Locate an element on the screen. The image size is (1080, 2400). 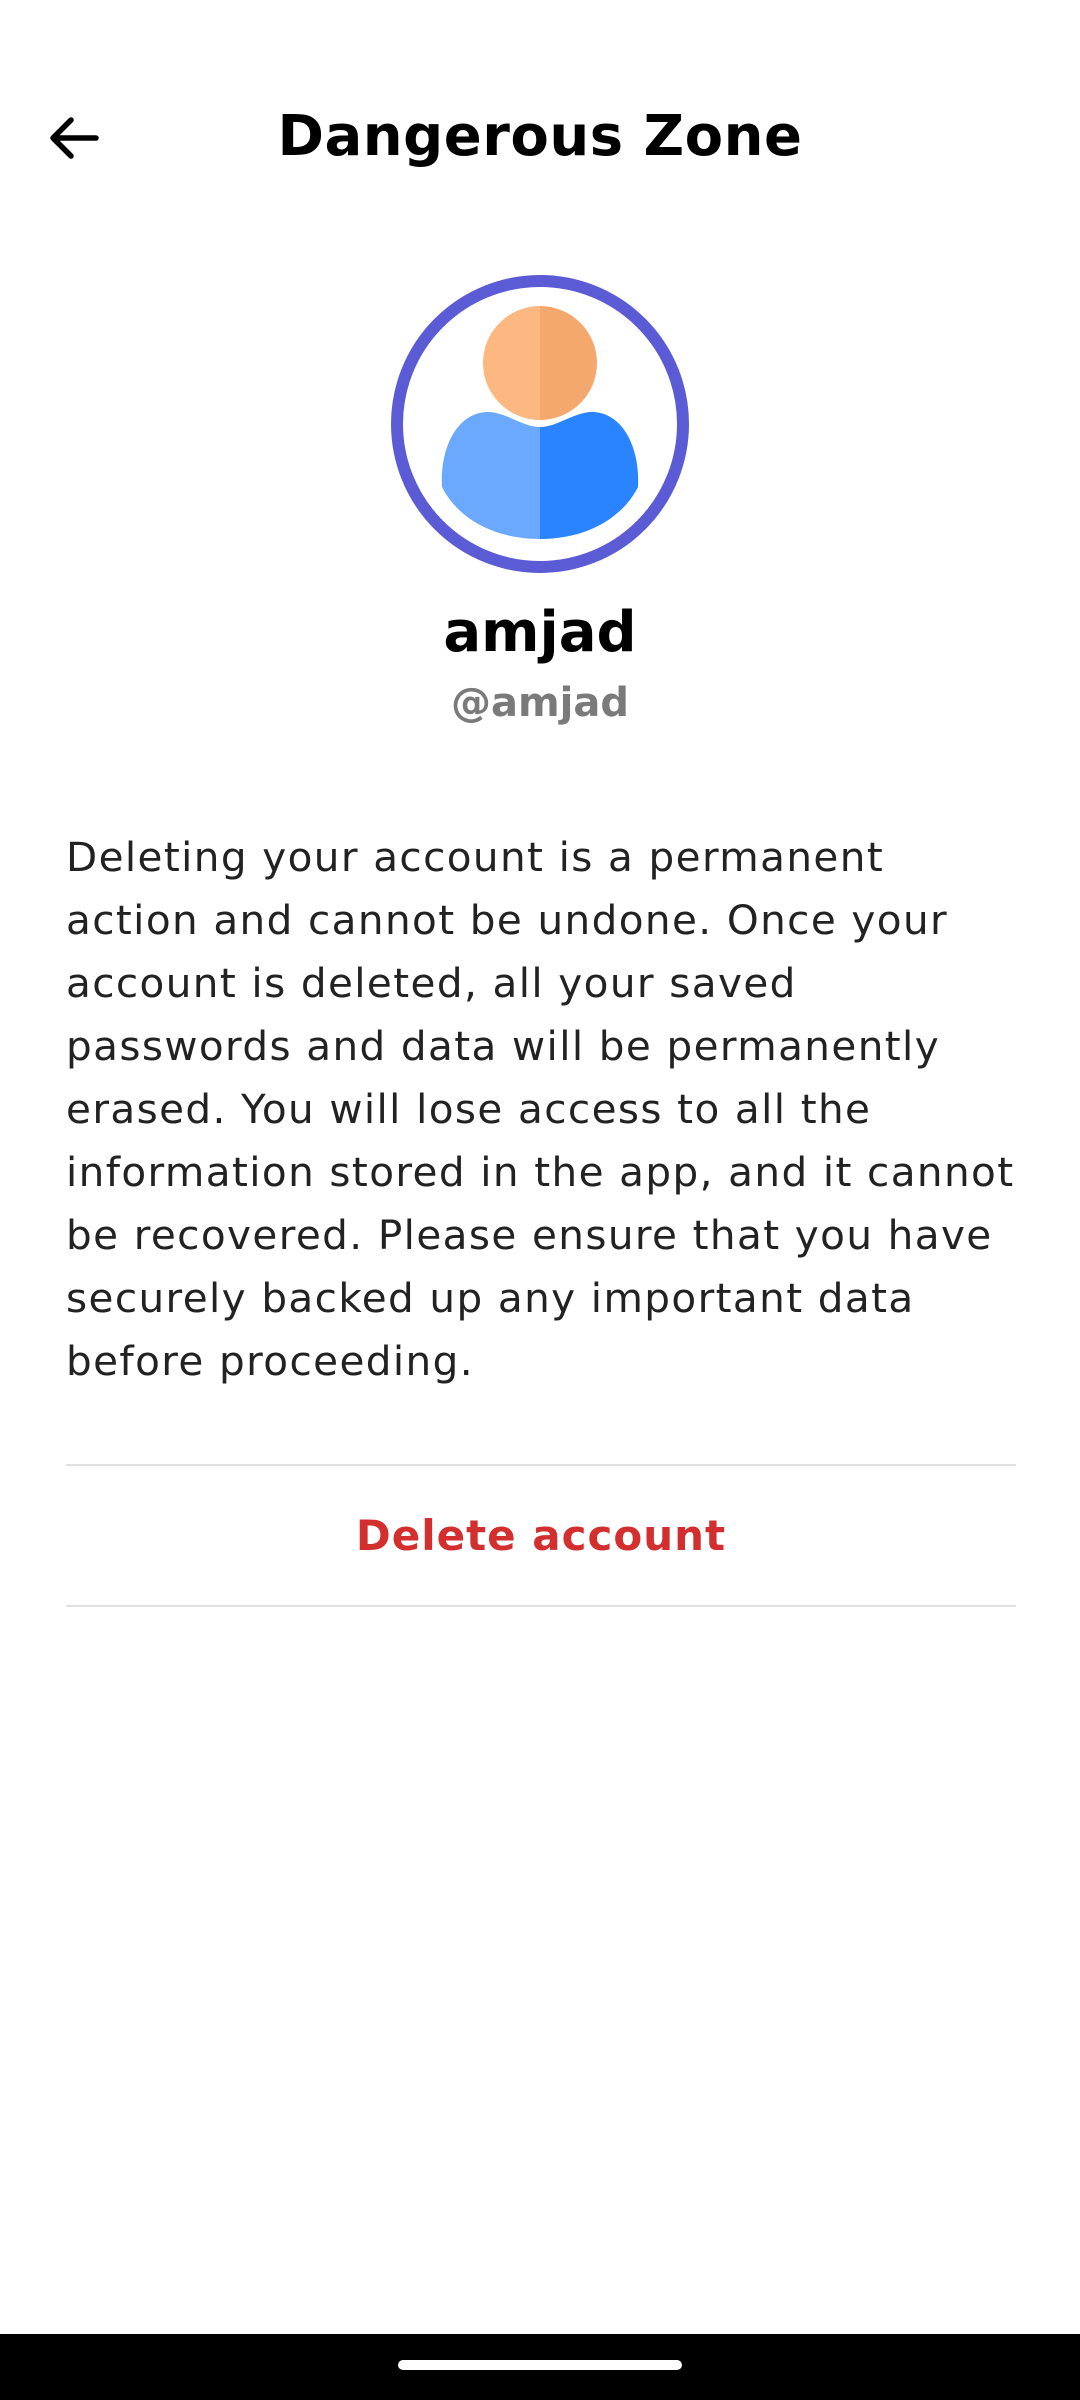
home-indicator is located at coordinates (540, 2365).